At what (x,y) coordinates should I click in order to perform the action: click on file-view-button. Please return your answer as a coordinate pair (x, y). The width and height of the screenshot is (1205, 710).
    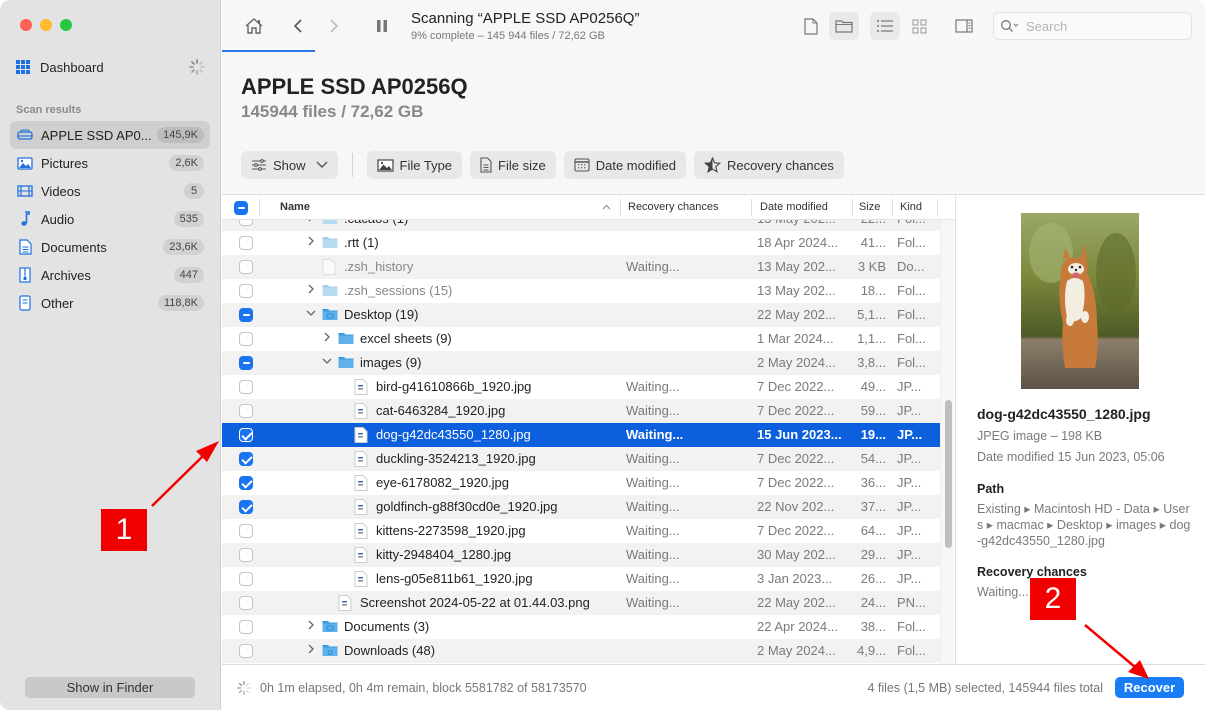
    Looking at the image, I should click on (811, 26).